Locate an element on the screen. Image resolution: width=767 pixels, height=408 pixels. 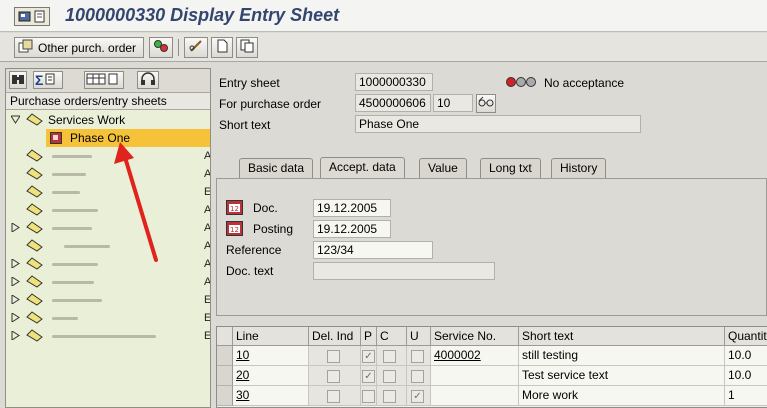
system-menu-button is located at coordinates (32, 16).